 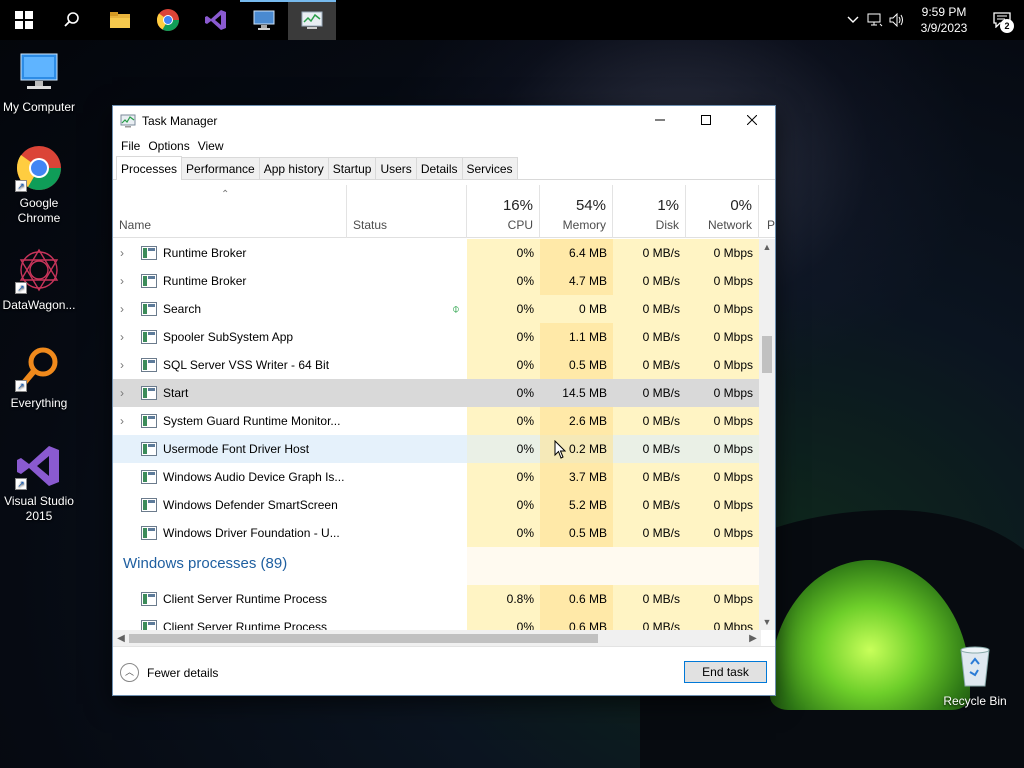 What do you see at coordinates (437, 309) in the screenshot?
I see `process-row: › Search ⌽ 0% 0 MB 0 MB/s 0 Mbps` at bounding box center [437, 309].